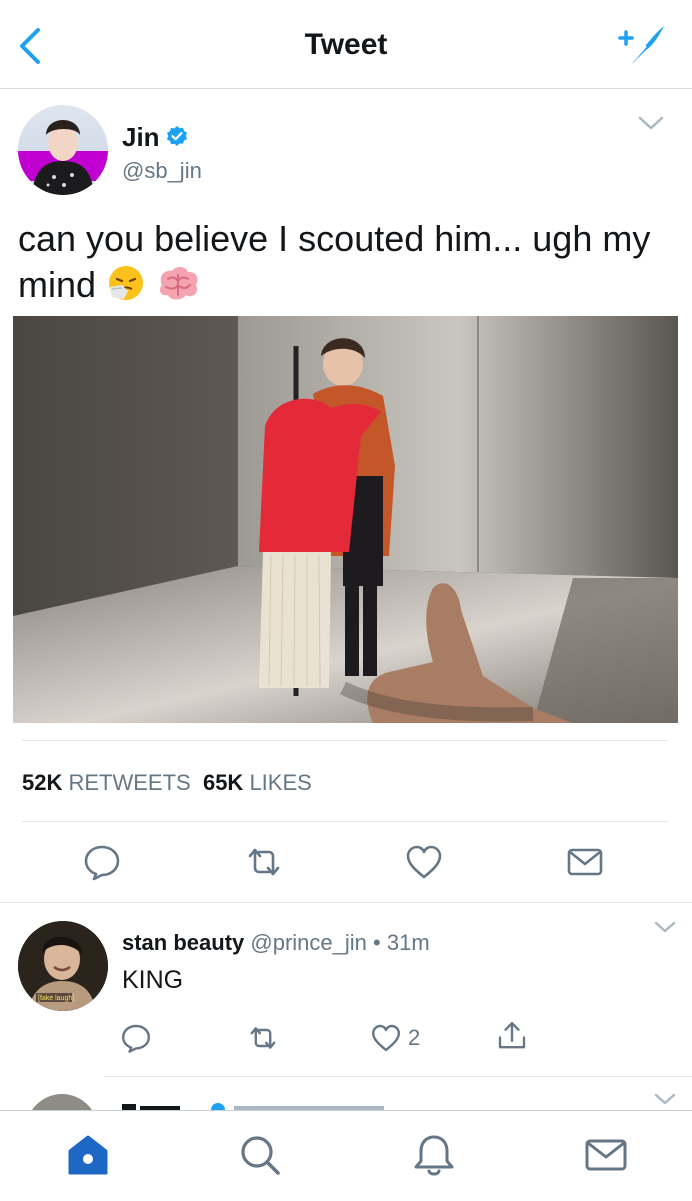 The width and height of the screenshot is (692, 1201). What do you see at coordinates (63, 966) in the screenshot?
I see `reply-author-avatar: [fake laugh]` at bounding box center [63, 966].